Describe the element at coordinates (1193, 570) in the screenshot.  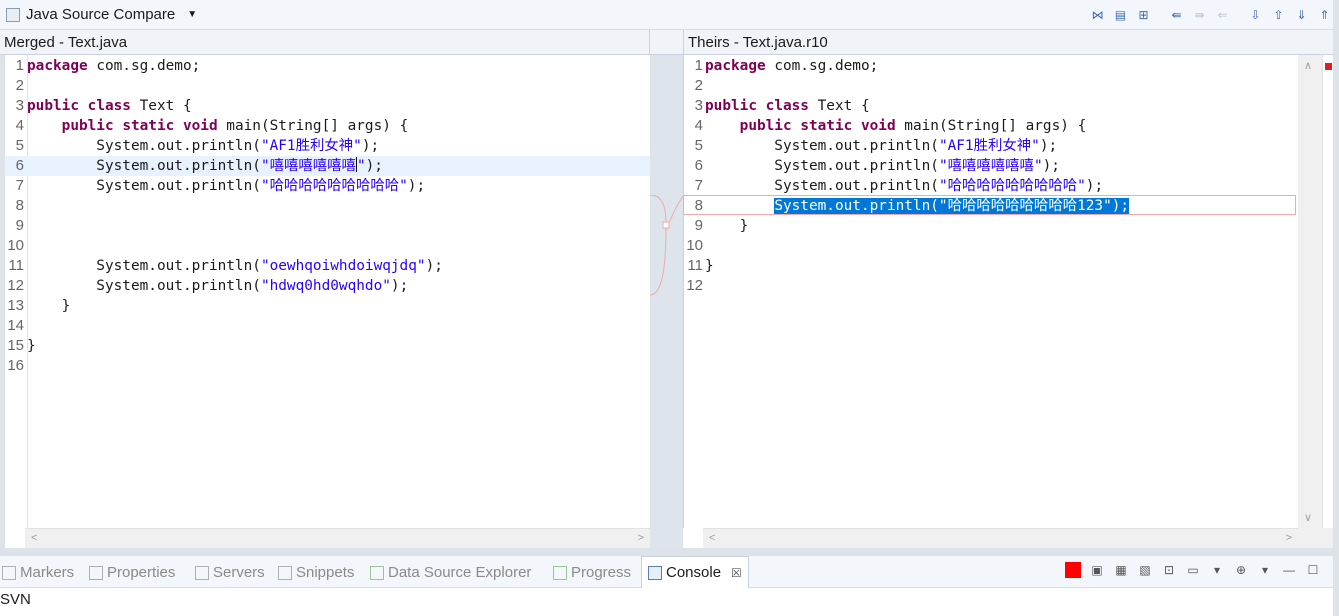
I see `display-console-icon: ▭` at that location.